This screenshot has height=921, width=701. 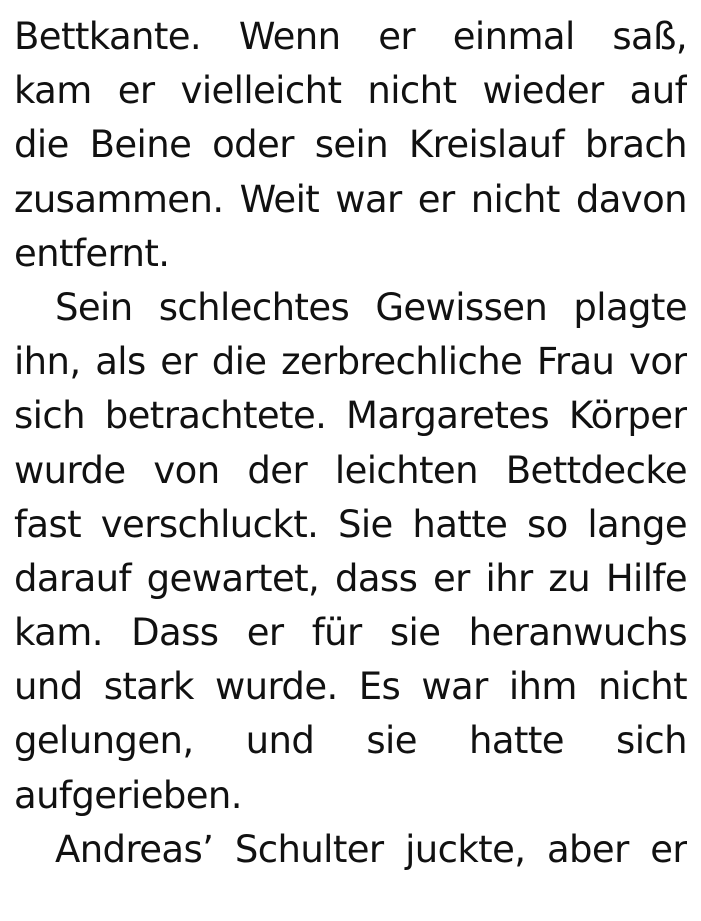 What do you see at coordinates (350, 578) in the screenshot?
I see `text-line: darauf gewartet, dass er ihr zu Hilfe` at bounding box center [350, 578].